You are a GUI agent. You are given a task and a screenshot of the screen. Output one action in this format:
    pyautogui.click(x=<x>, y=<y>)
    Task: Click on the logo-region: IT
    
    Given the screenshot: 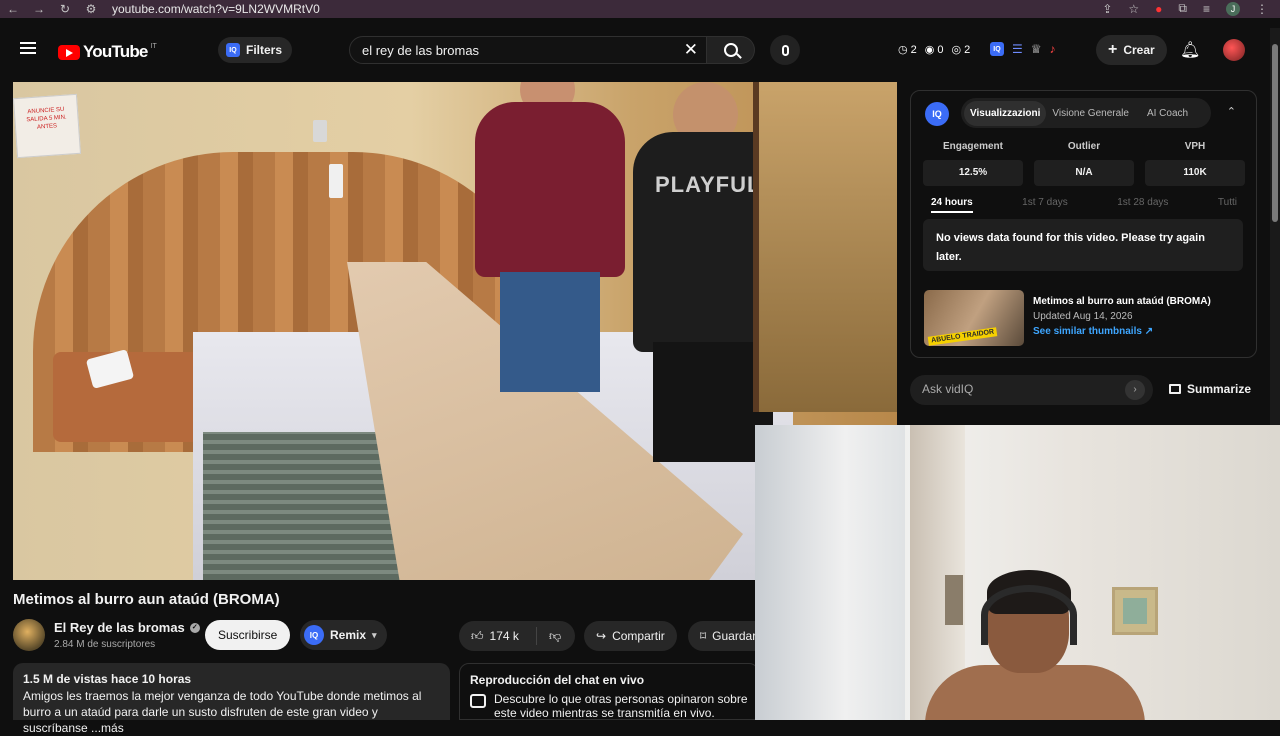 What is the action you would take?
    pyautogui.click(x=153, y=46)
    